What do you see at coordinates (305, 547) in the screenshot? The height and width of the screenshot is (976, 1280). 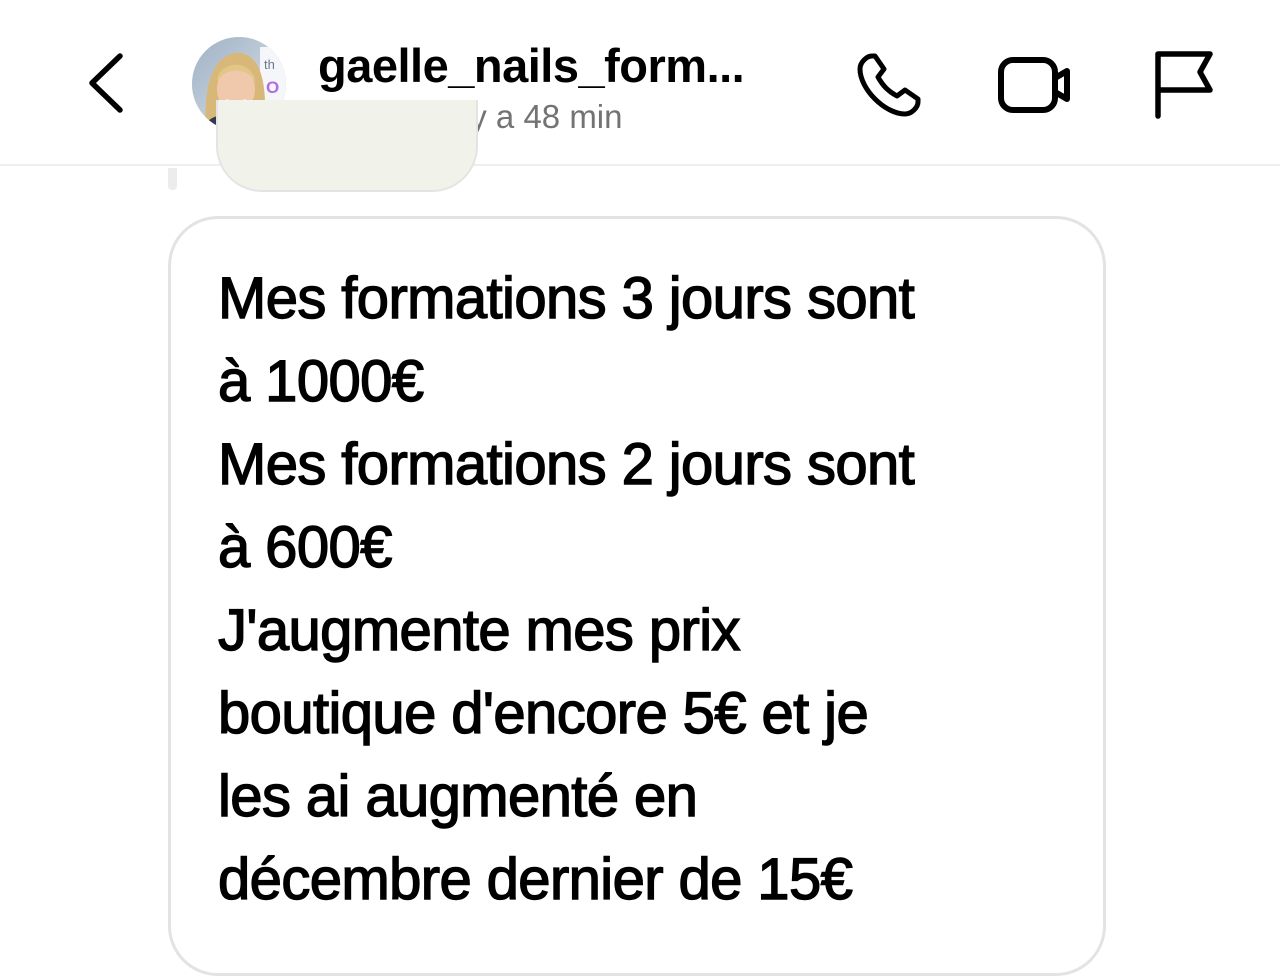 I see `message-line: à 600€` at bounding box center [305, 547].